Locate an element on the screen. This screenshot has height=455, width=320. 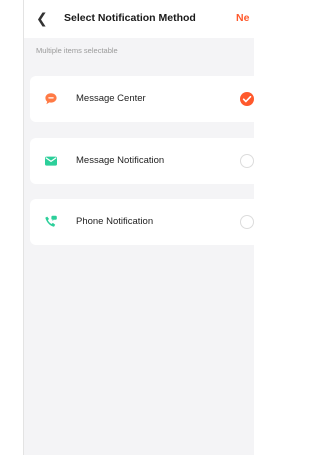
phone-icon is located at coordinates (51, 221).